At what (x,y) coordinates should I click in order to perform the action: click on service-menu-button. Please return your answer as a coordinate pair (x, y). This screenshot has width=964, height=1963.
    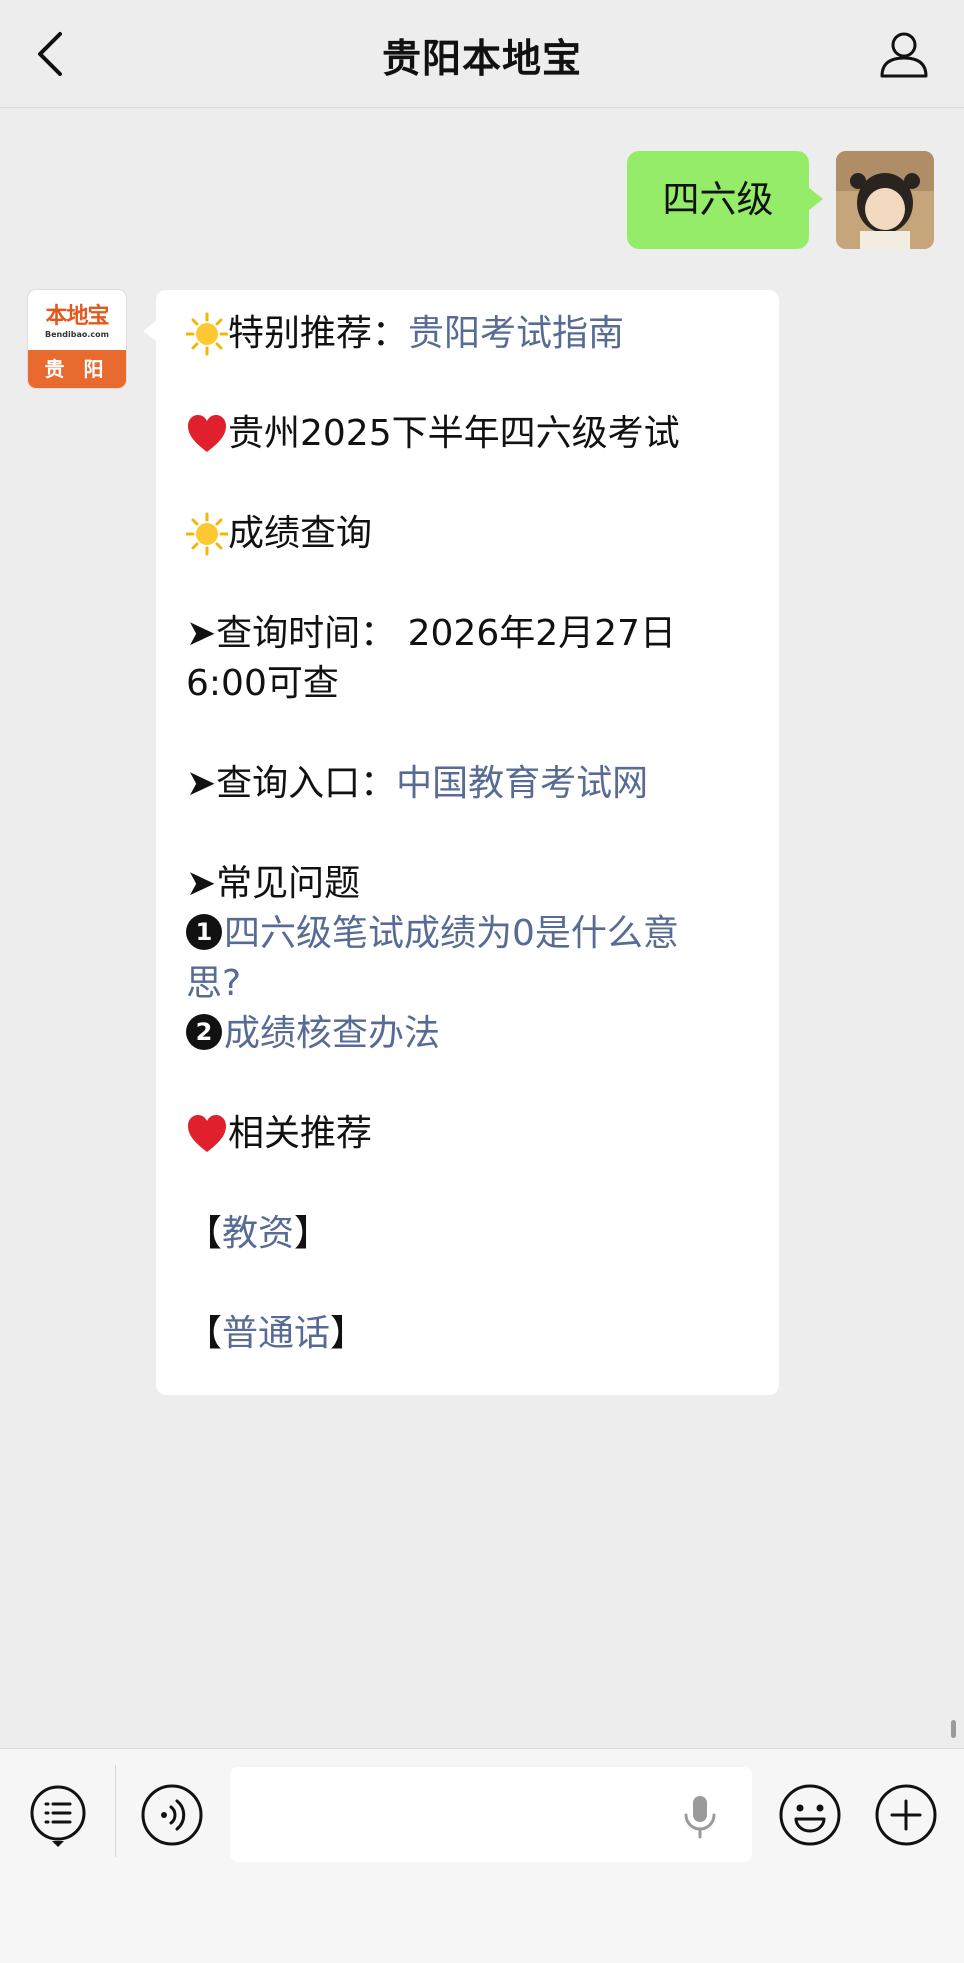
    Looking at the image, I should click on (58, 1816).